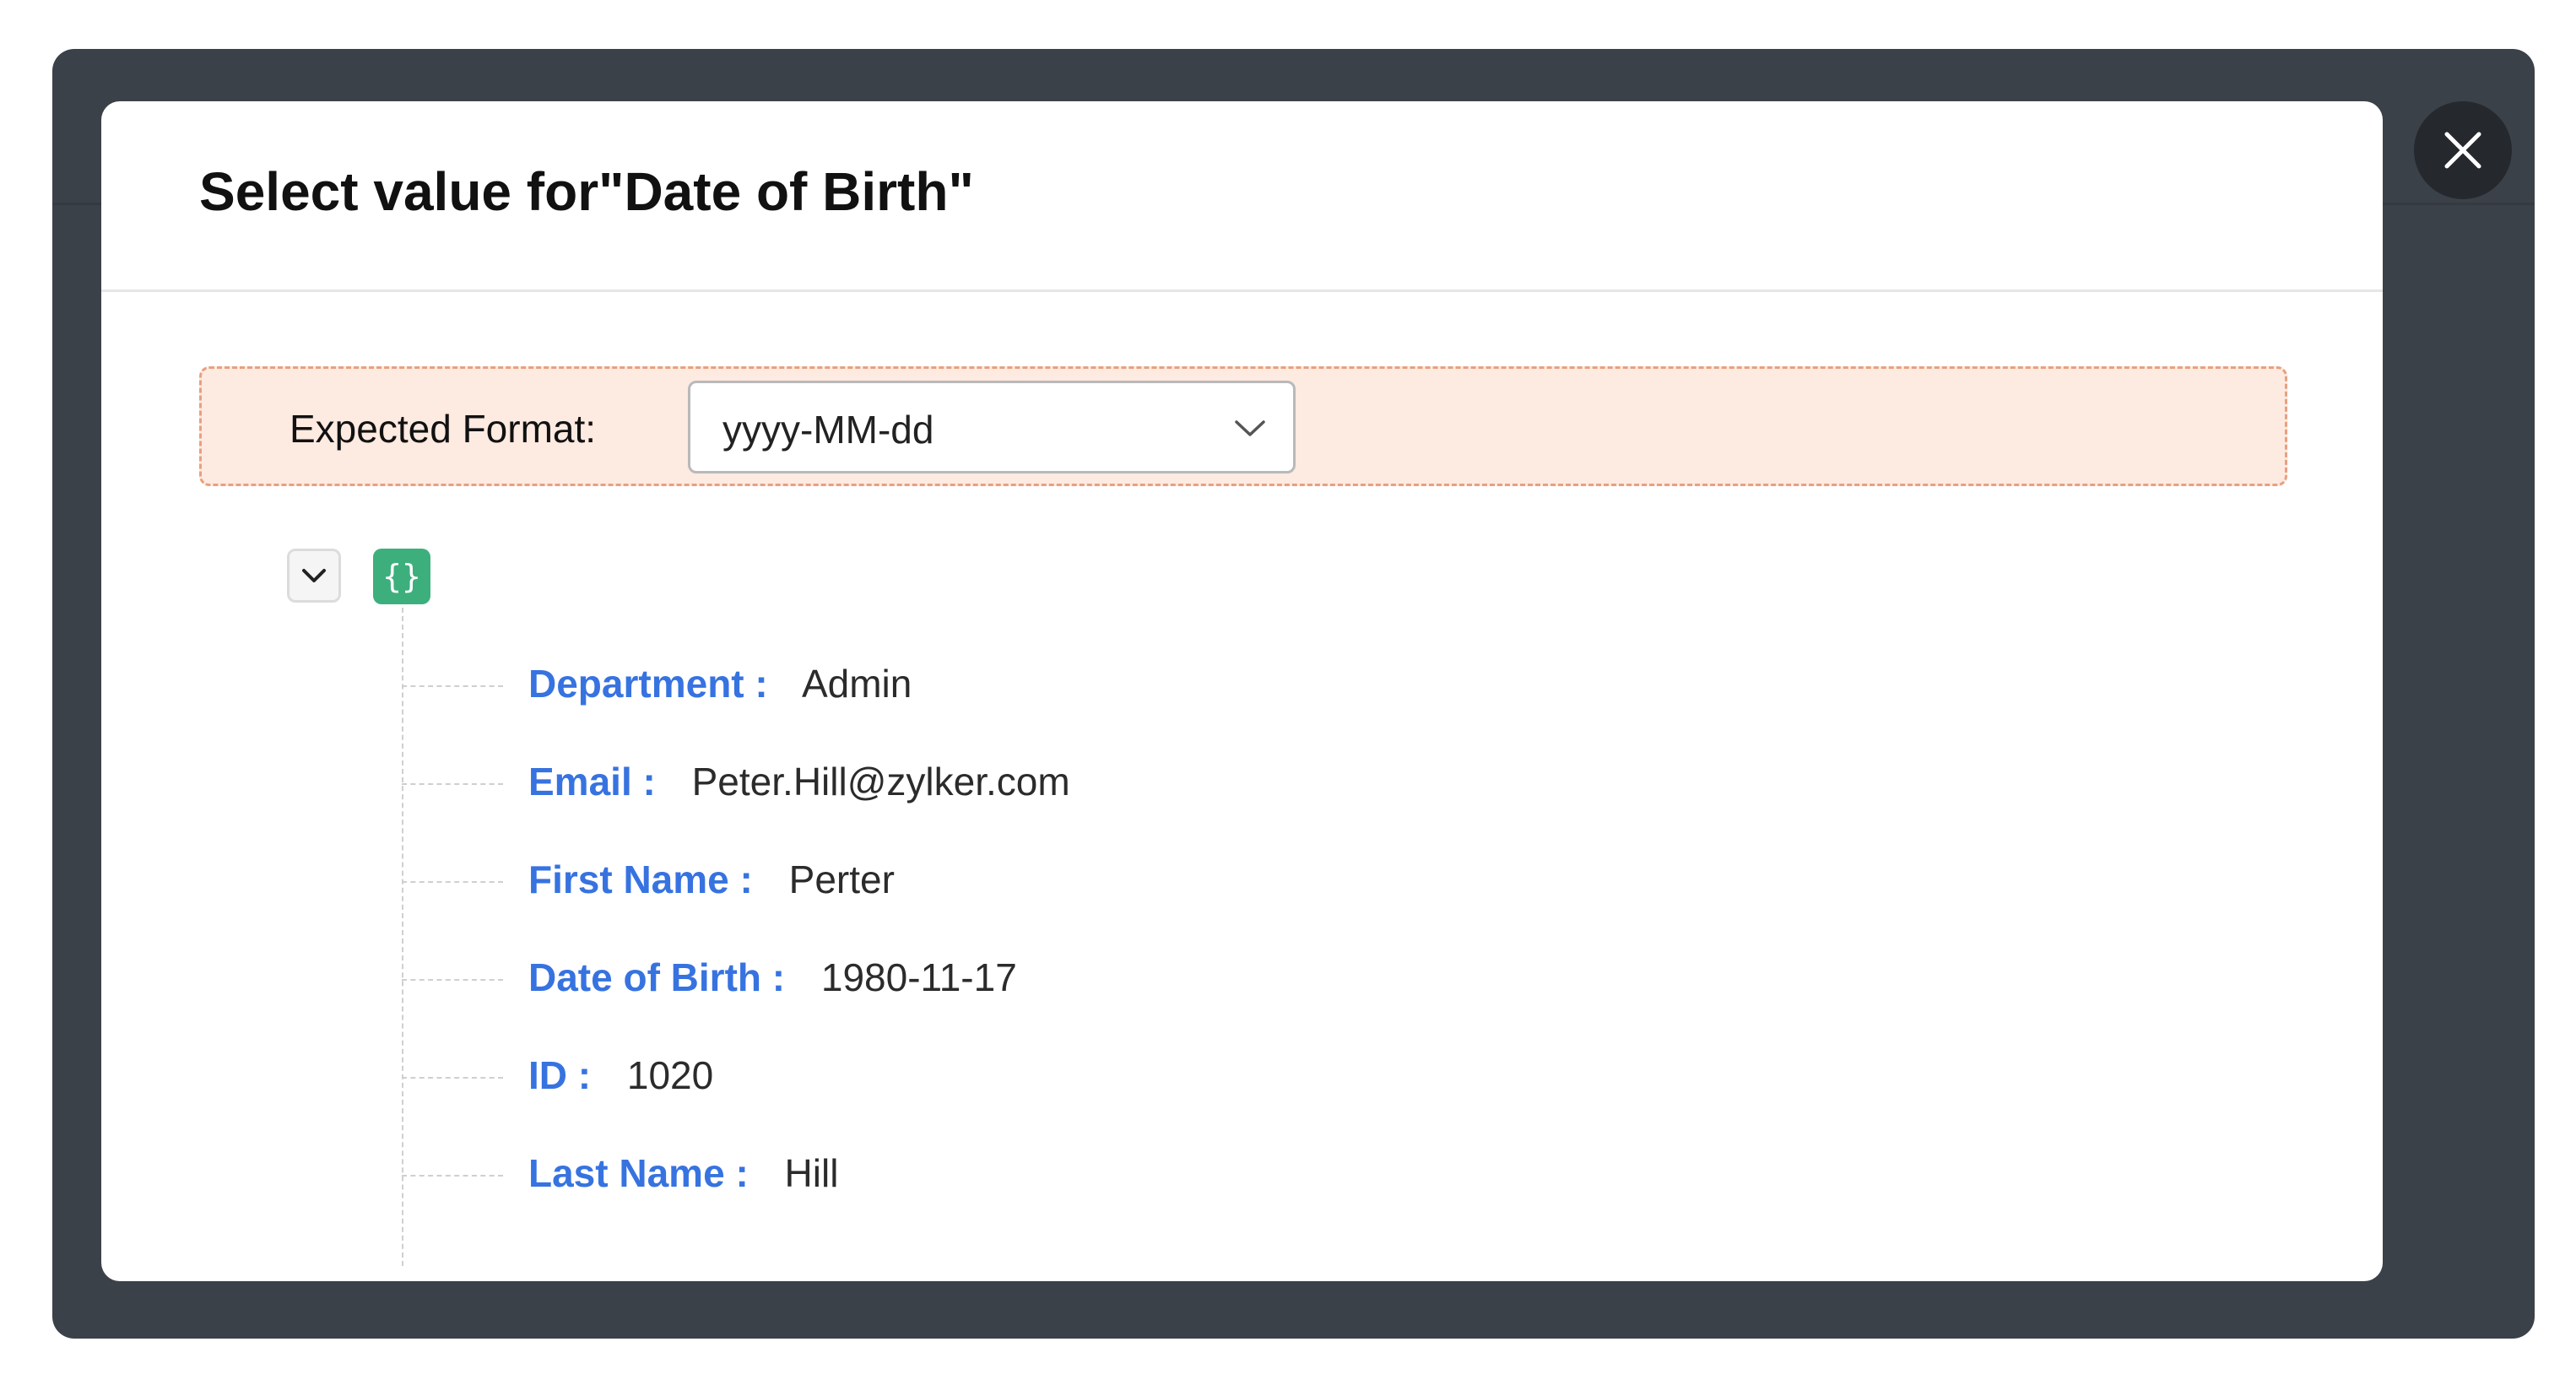  I want to click on close-button, so click(2463, 150).